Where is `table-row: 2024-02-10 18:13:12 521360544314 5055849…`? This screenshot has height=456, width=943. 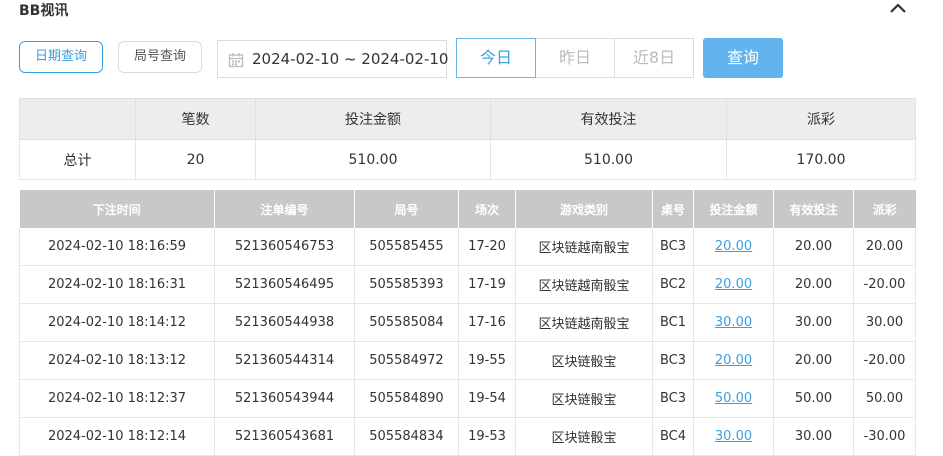
table-row: 2024-02-10 18:13:12 521360544314 5055849… is located at coordinates (467, 360).